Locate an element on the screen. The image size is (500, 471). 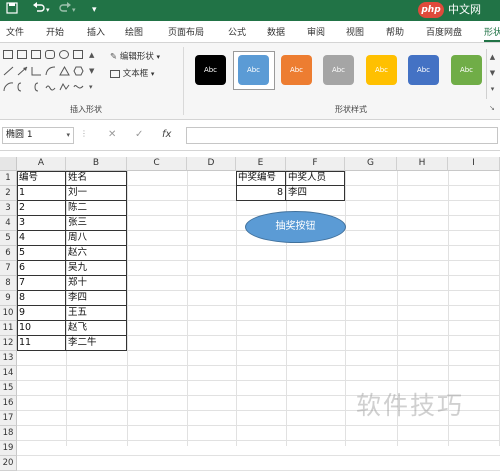
table-cell: 7 is located at coordinates (41, 283).